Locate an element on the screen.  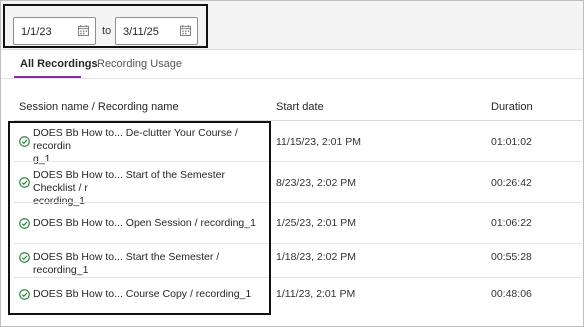
recording-start-date: 1/18/23, 2:02 PM is located at coordinates (316, 257).